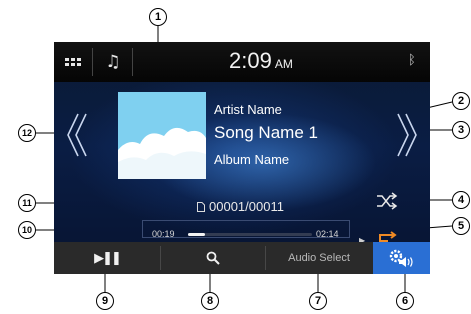 This screenshot has width=471, height=314. I want to click on next-track-button, so click(405, 135).